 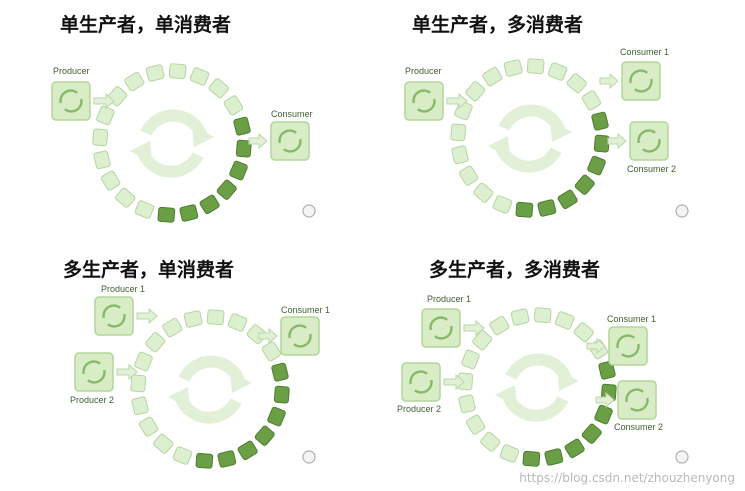 I want to click on consumer-label: Consumer, so click(x=292, y=114).